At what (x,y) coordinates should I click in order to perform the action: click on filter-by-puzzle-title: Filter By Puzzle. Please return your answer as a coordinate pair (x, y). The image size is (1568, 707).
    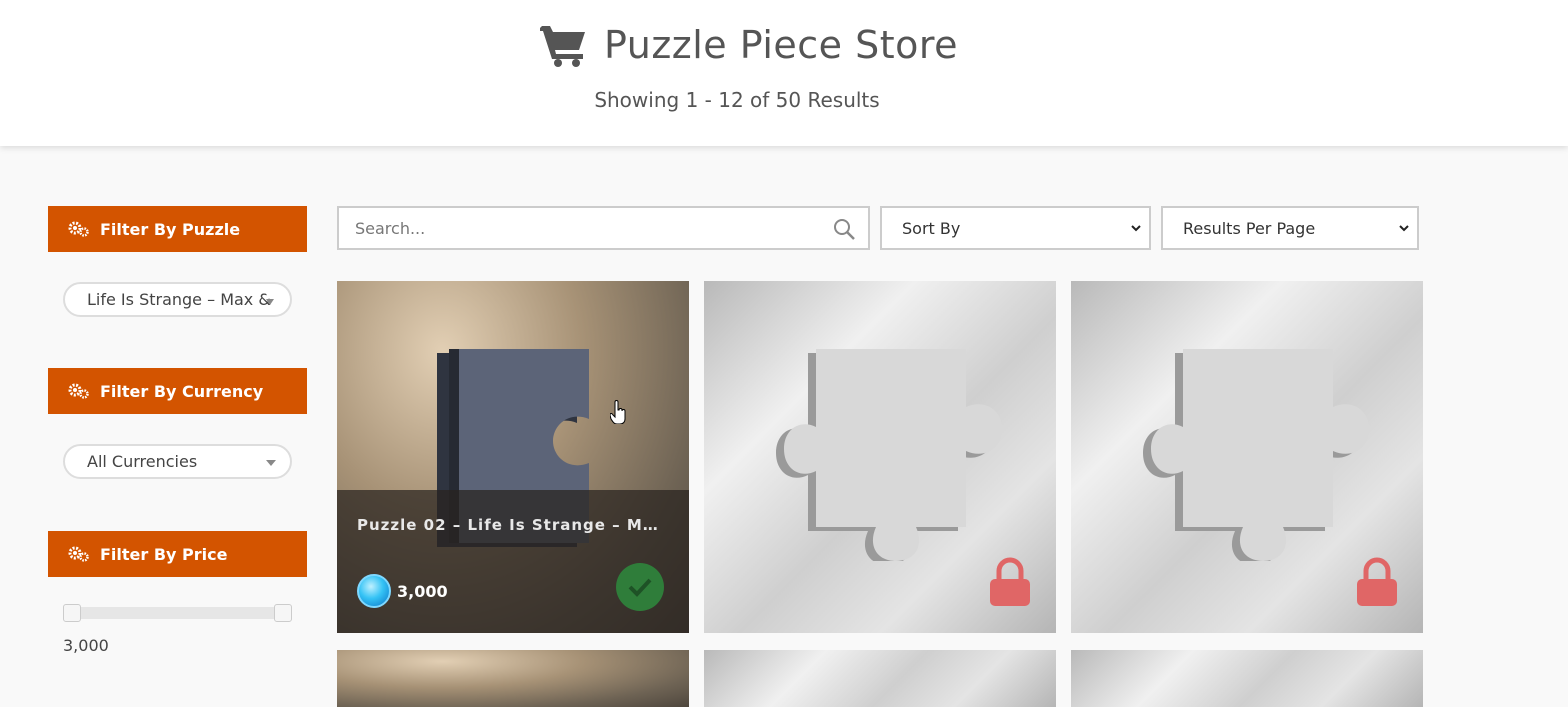
    Looking at the image, I should click on (170, 229).